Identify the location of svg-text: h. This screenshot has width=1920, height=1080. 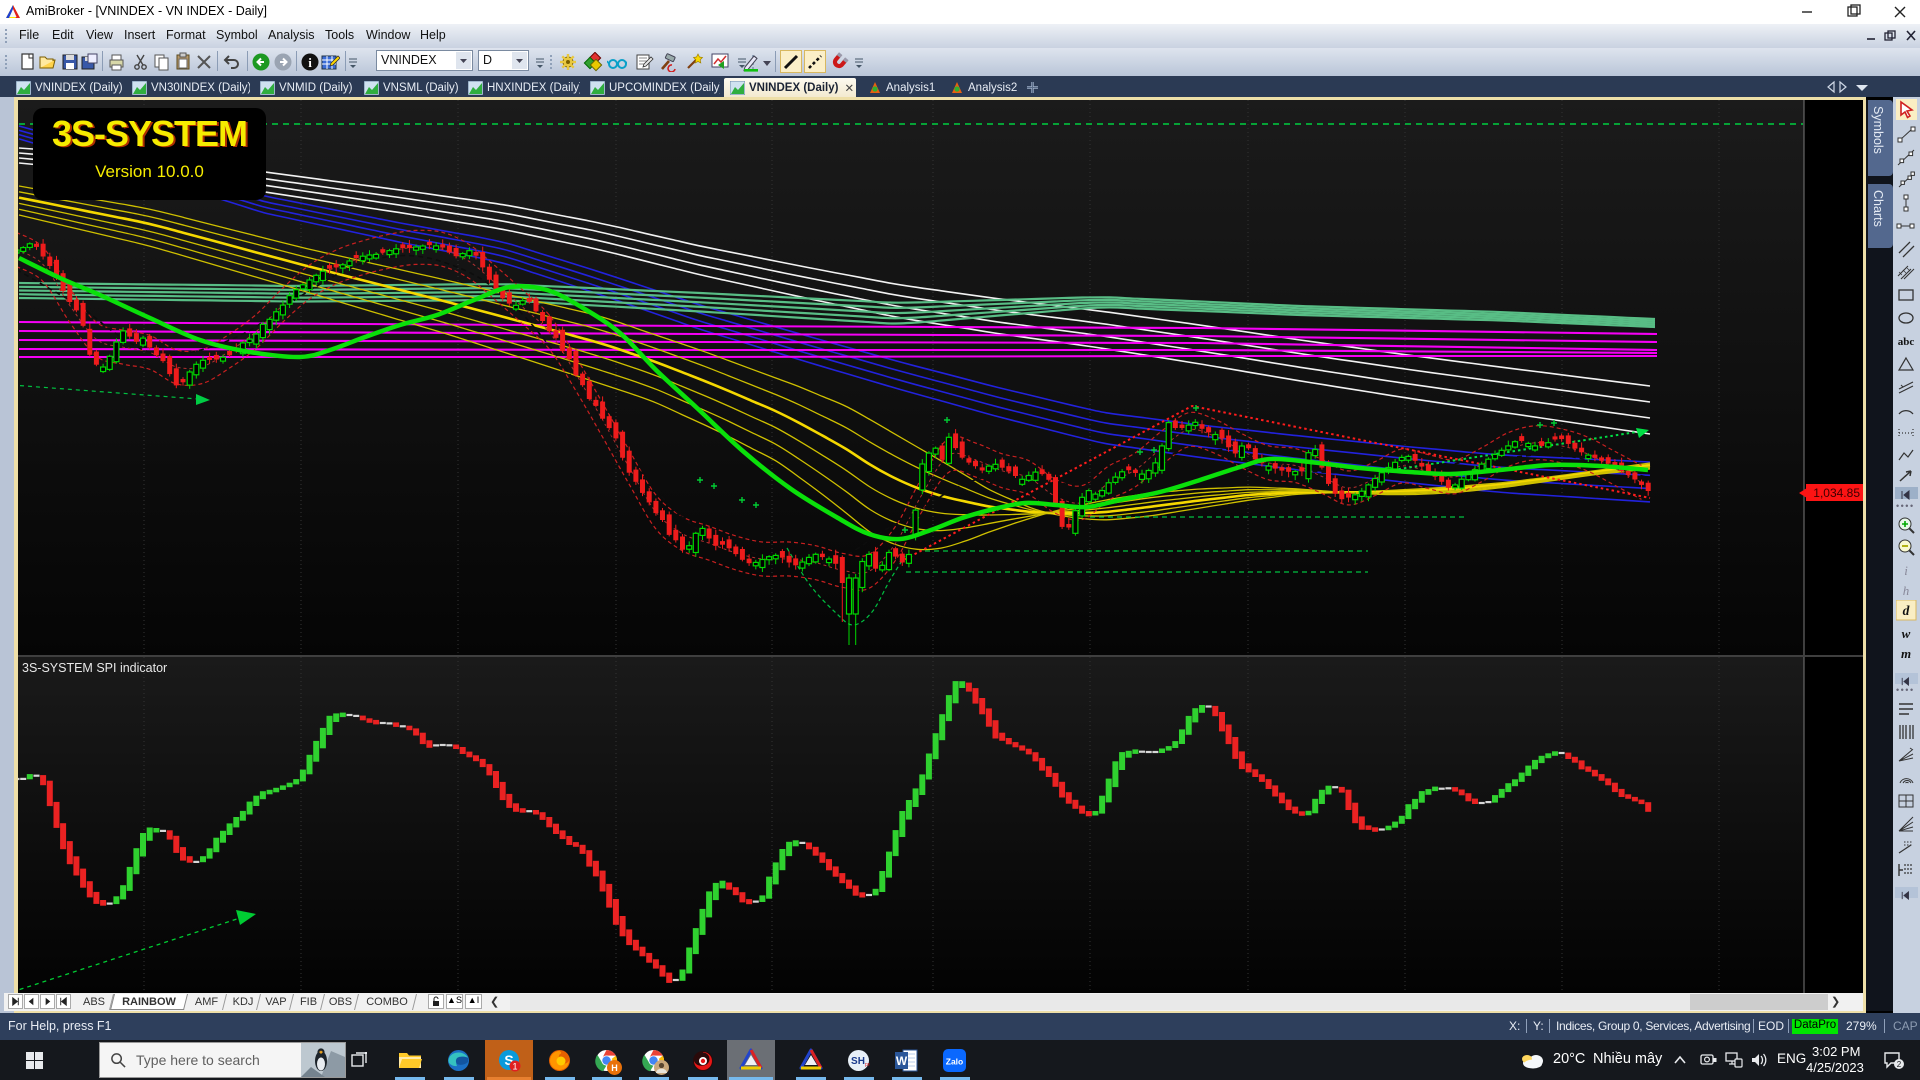
(1906, 590).